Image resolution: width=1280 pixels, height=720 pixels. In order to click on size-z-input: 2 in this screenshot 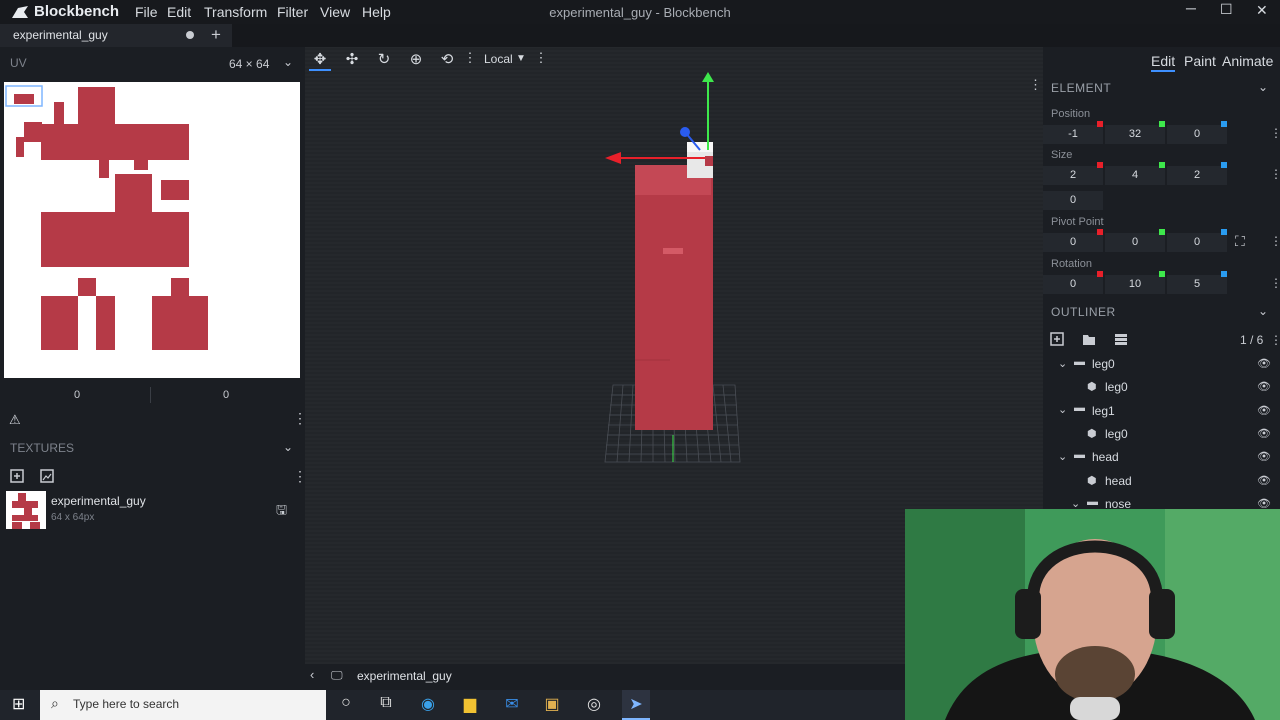, I will do `click(1197, 175)`.